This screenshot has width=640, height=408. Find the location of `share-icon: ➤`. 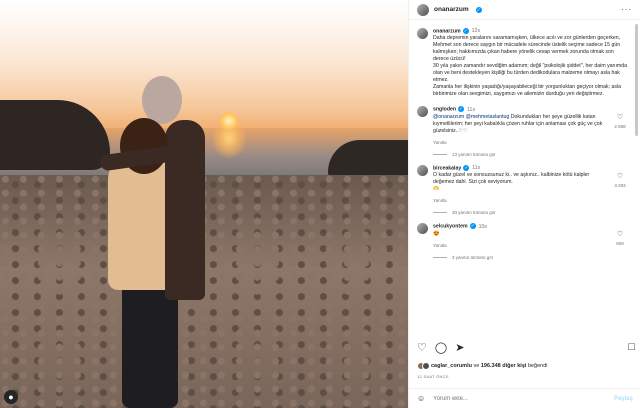

share-icon: ➤ is located at coordinates (459, 347).